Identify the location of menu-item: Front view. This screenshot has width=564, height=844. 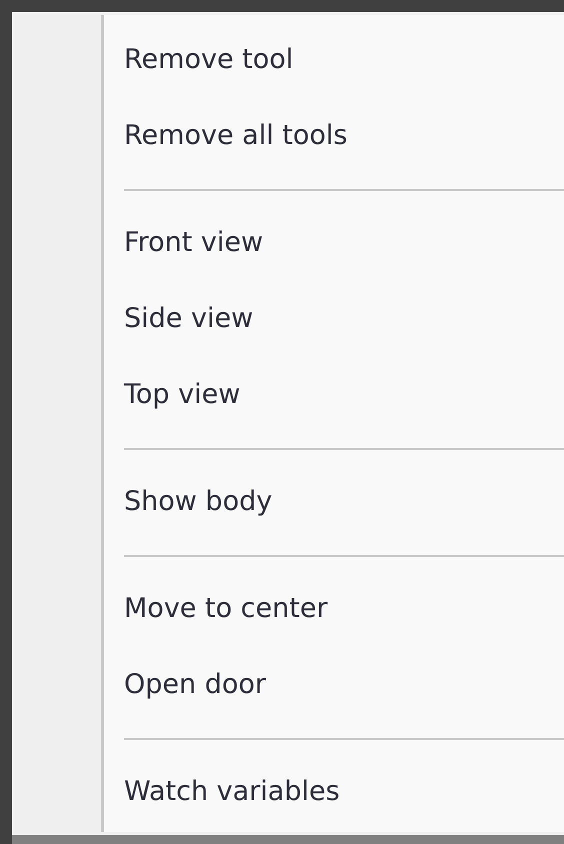
(344, 243).